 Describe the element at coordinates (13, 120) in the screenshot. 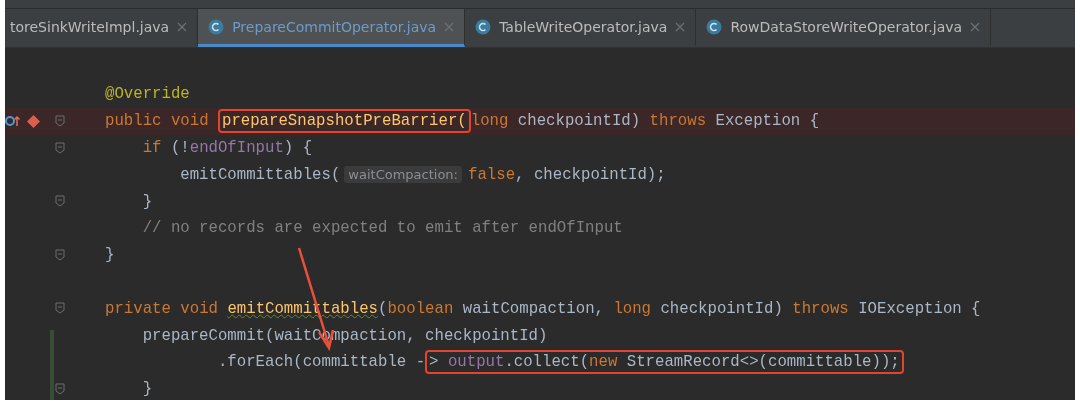

I see `override-icon` at that location.